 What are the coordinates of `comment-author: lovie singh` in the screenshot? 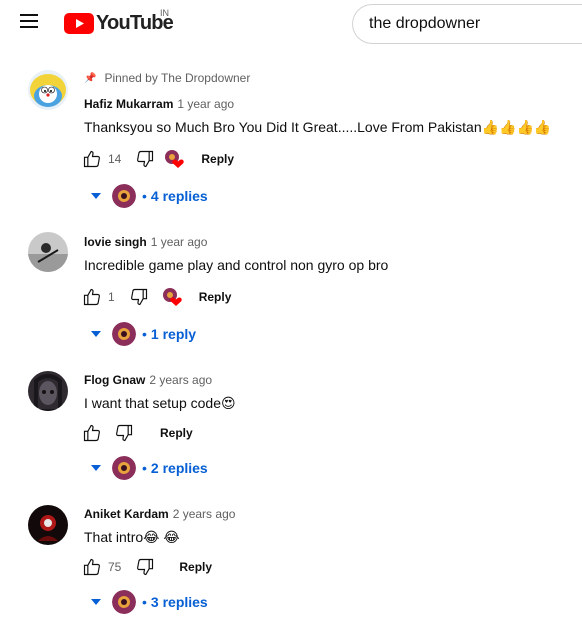 It's located at (115, 242).